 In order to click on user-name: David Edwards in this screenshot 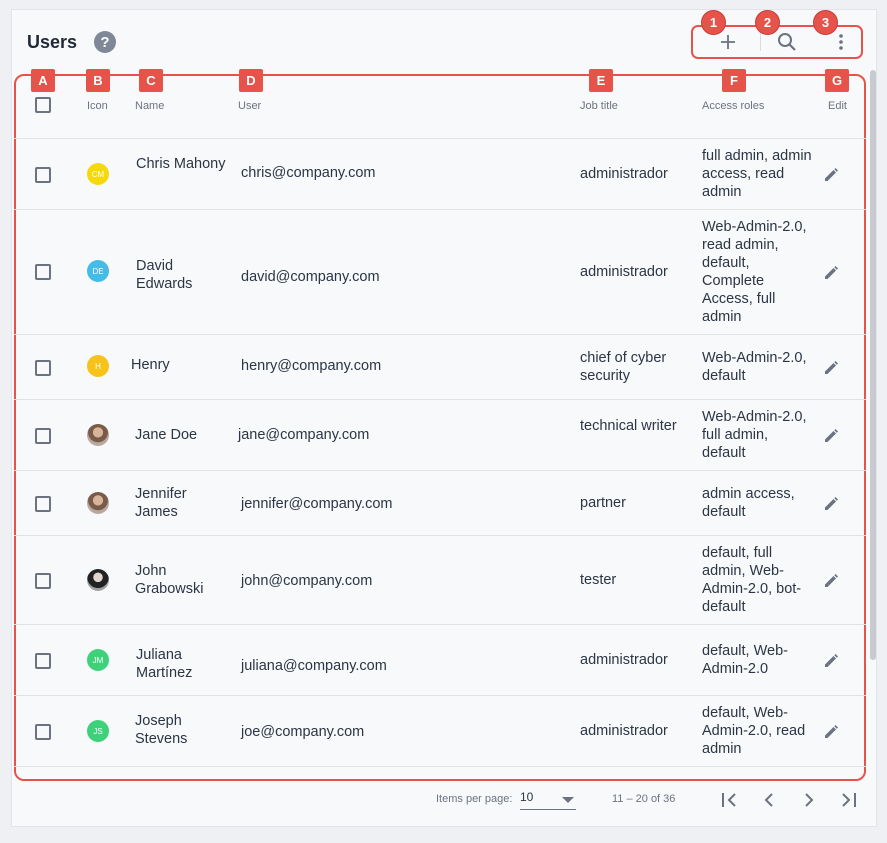, I will do `click(164, 275)`.